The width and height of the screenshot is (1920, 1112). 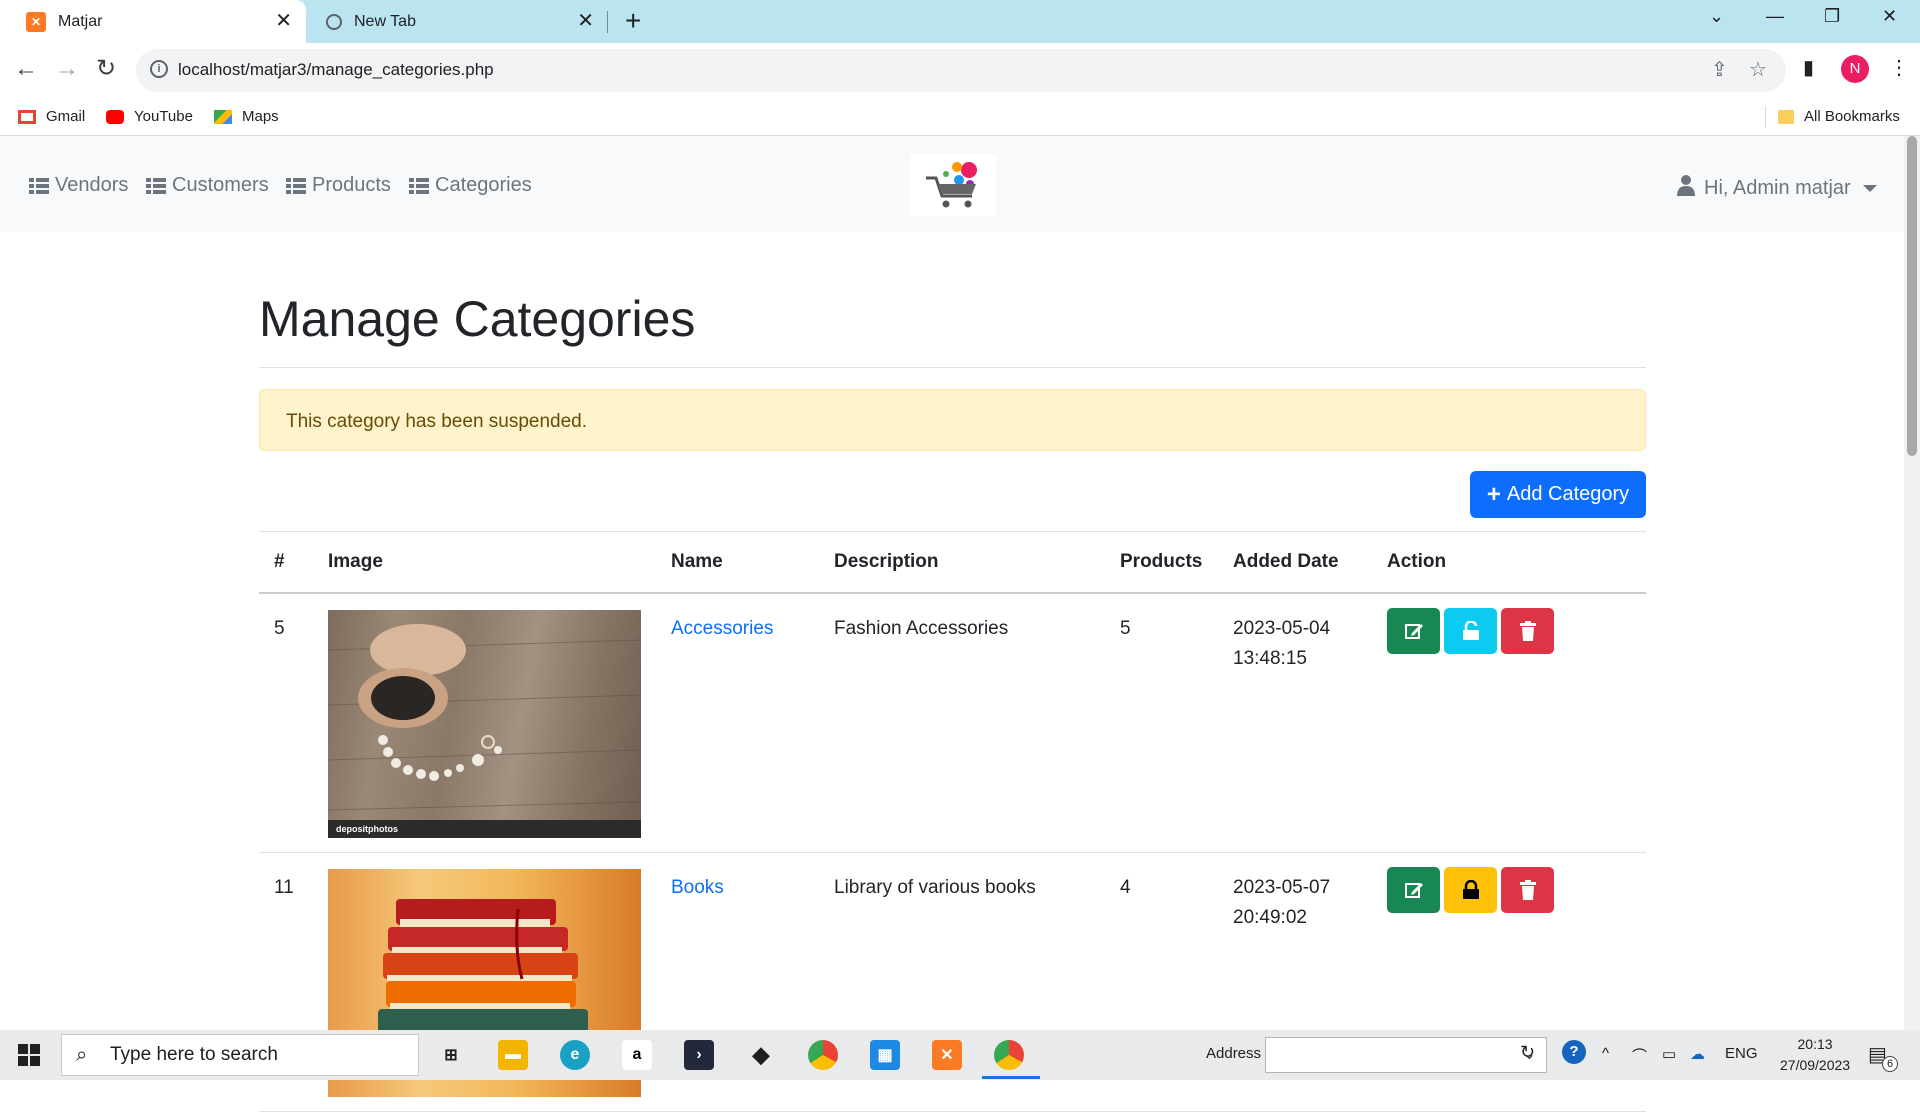 What do you see at coordinates (1493, 494) in the screenshot?
I see `plus-icon: +` at bounding box center [1493, 494].